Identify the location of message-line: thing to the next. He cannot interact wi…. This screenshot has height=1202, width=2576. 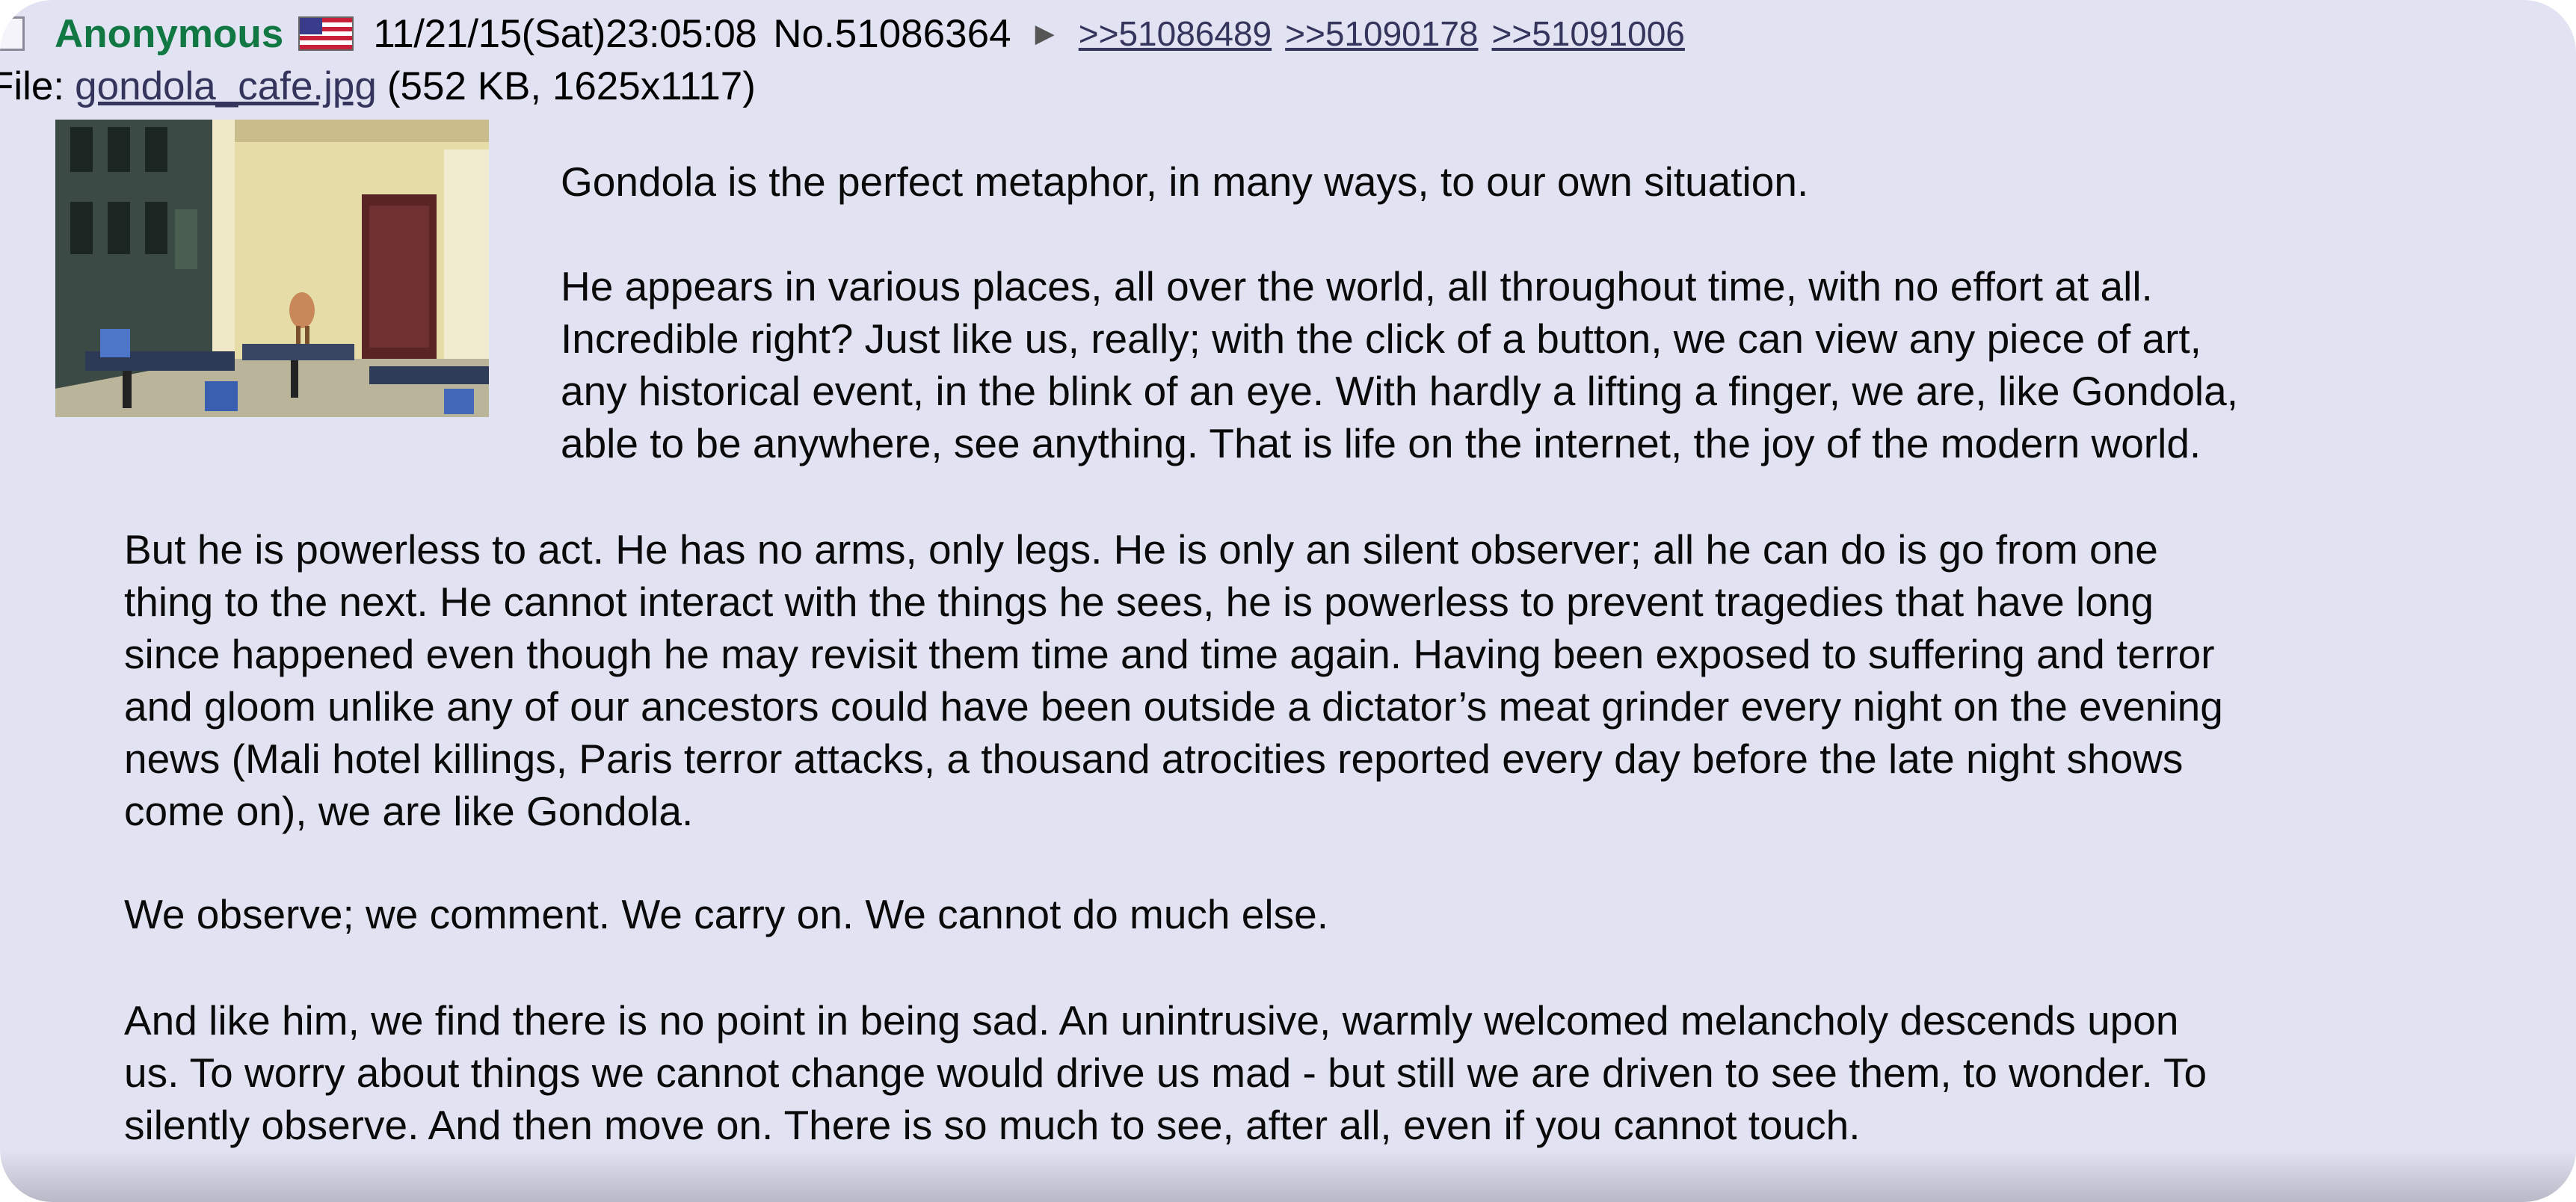
(1139, 602).